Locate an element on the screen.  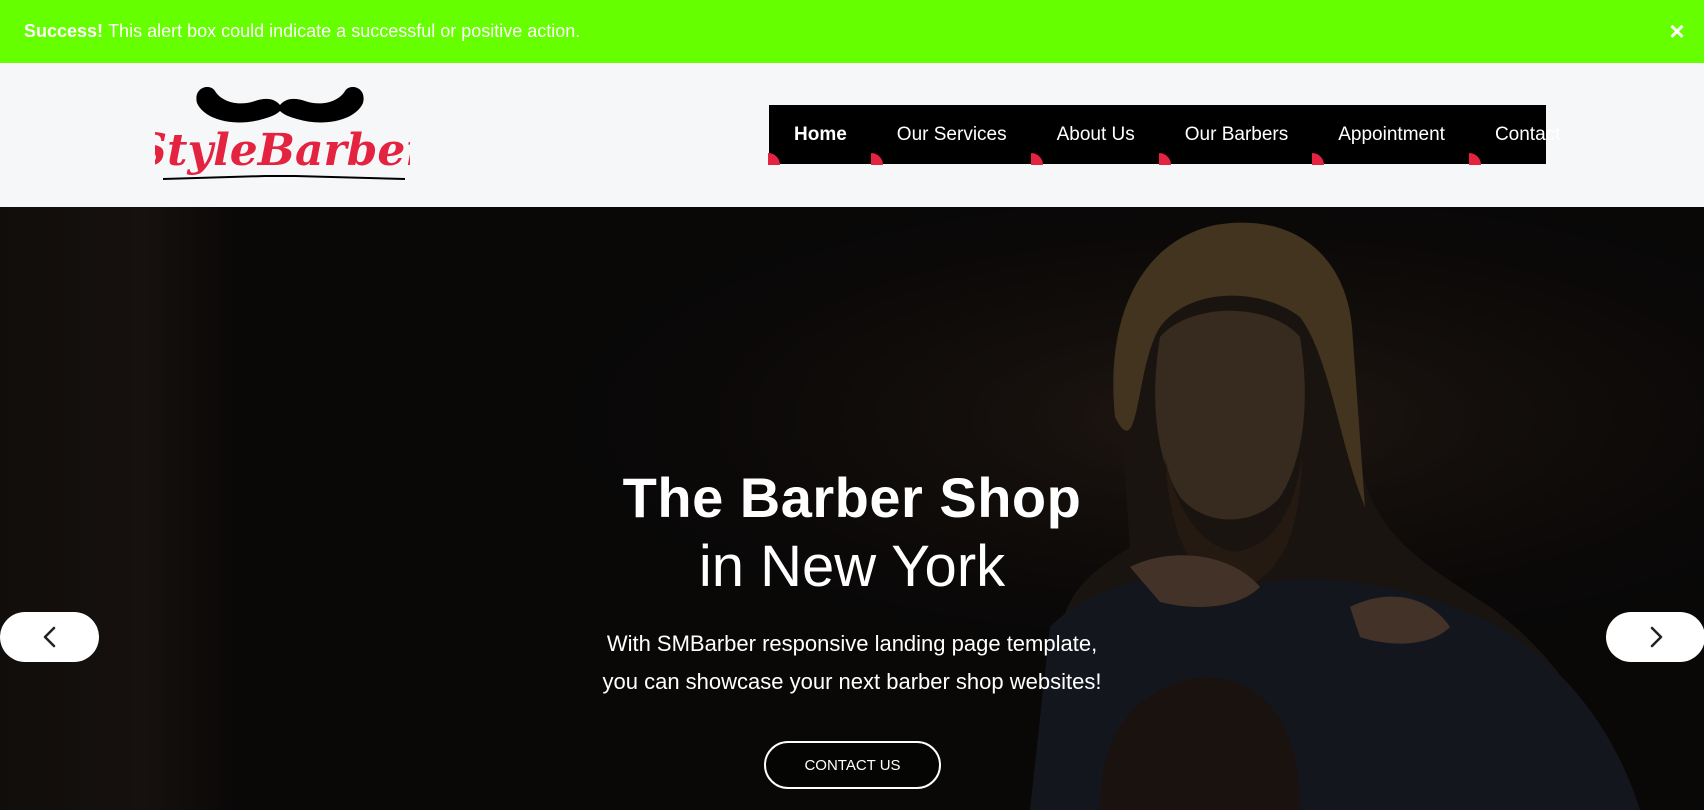
chevron-left-icon is located at coordinates (49, 637).